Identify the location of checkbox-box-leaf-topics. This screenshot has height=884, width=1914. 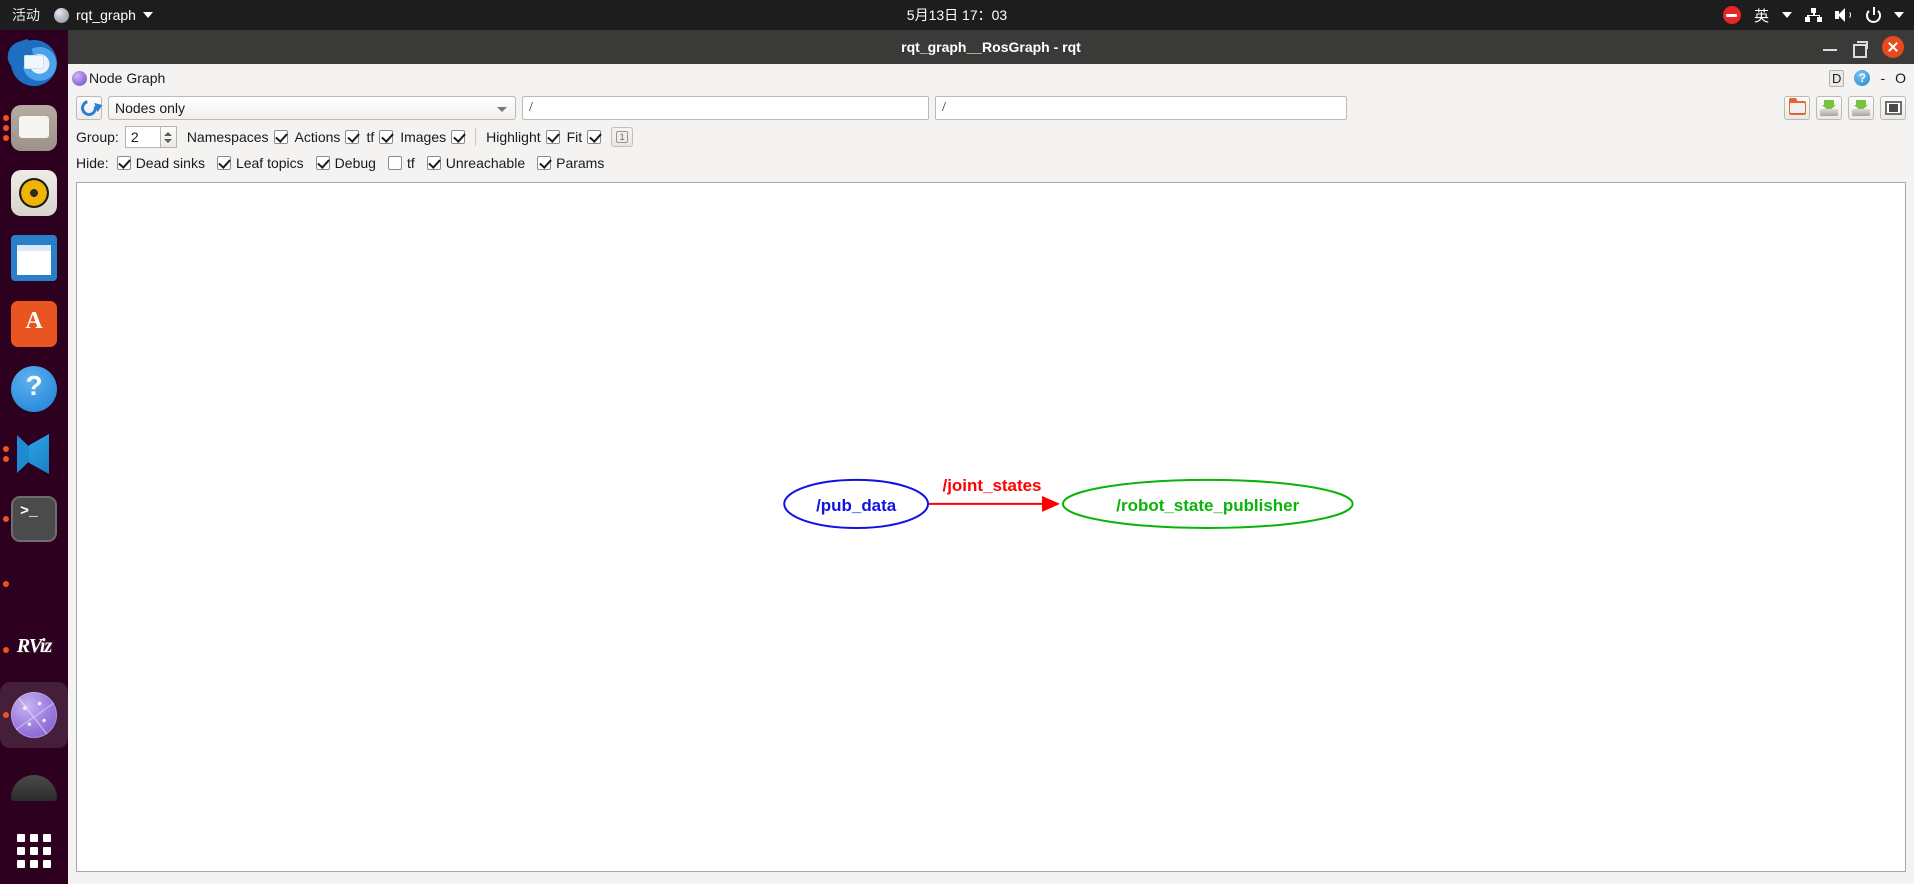
(223, 163).